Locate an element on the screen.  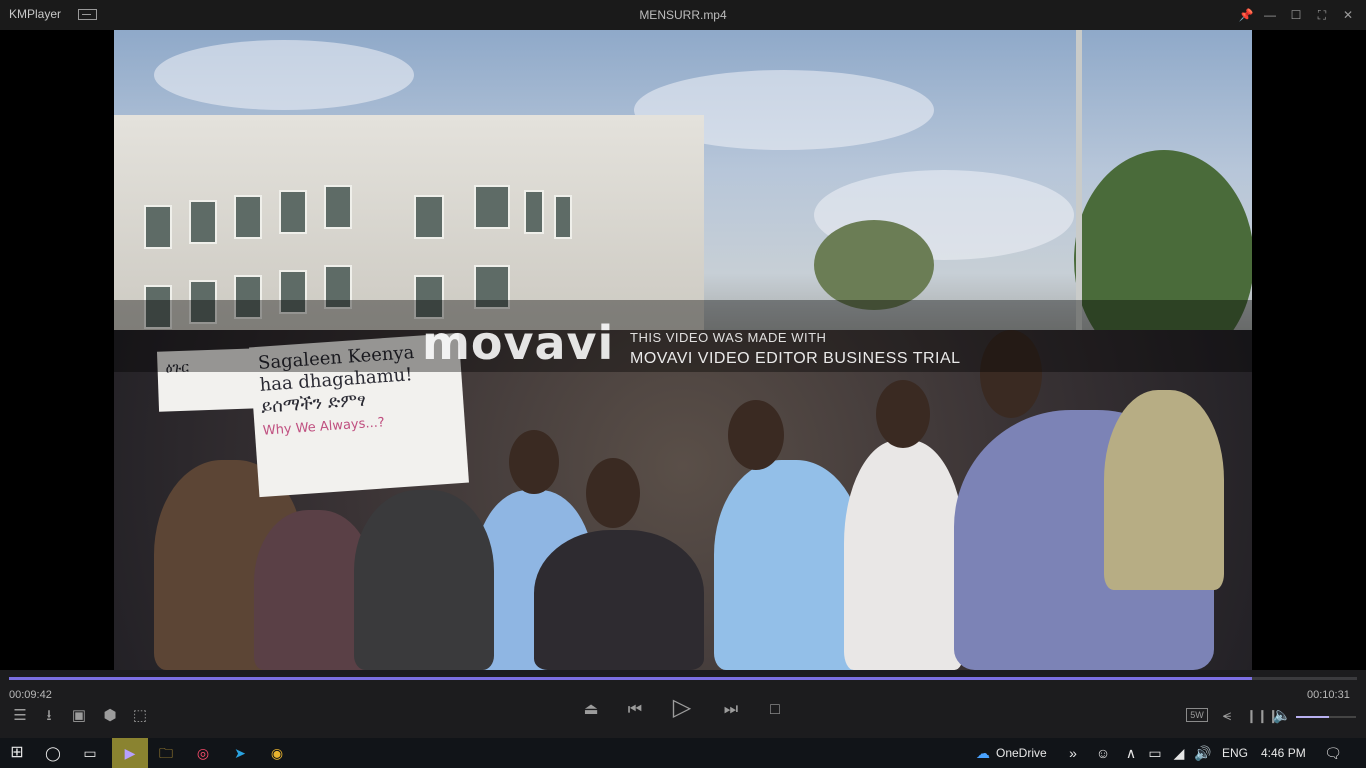
battery-icon: ▭ is located at coordinates (1155, 753).